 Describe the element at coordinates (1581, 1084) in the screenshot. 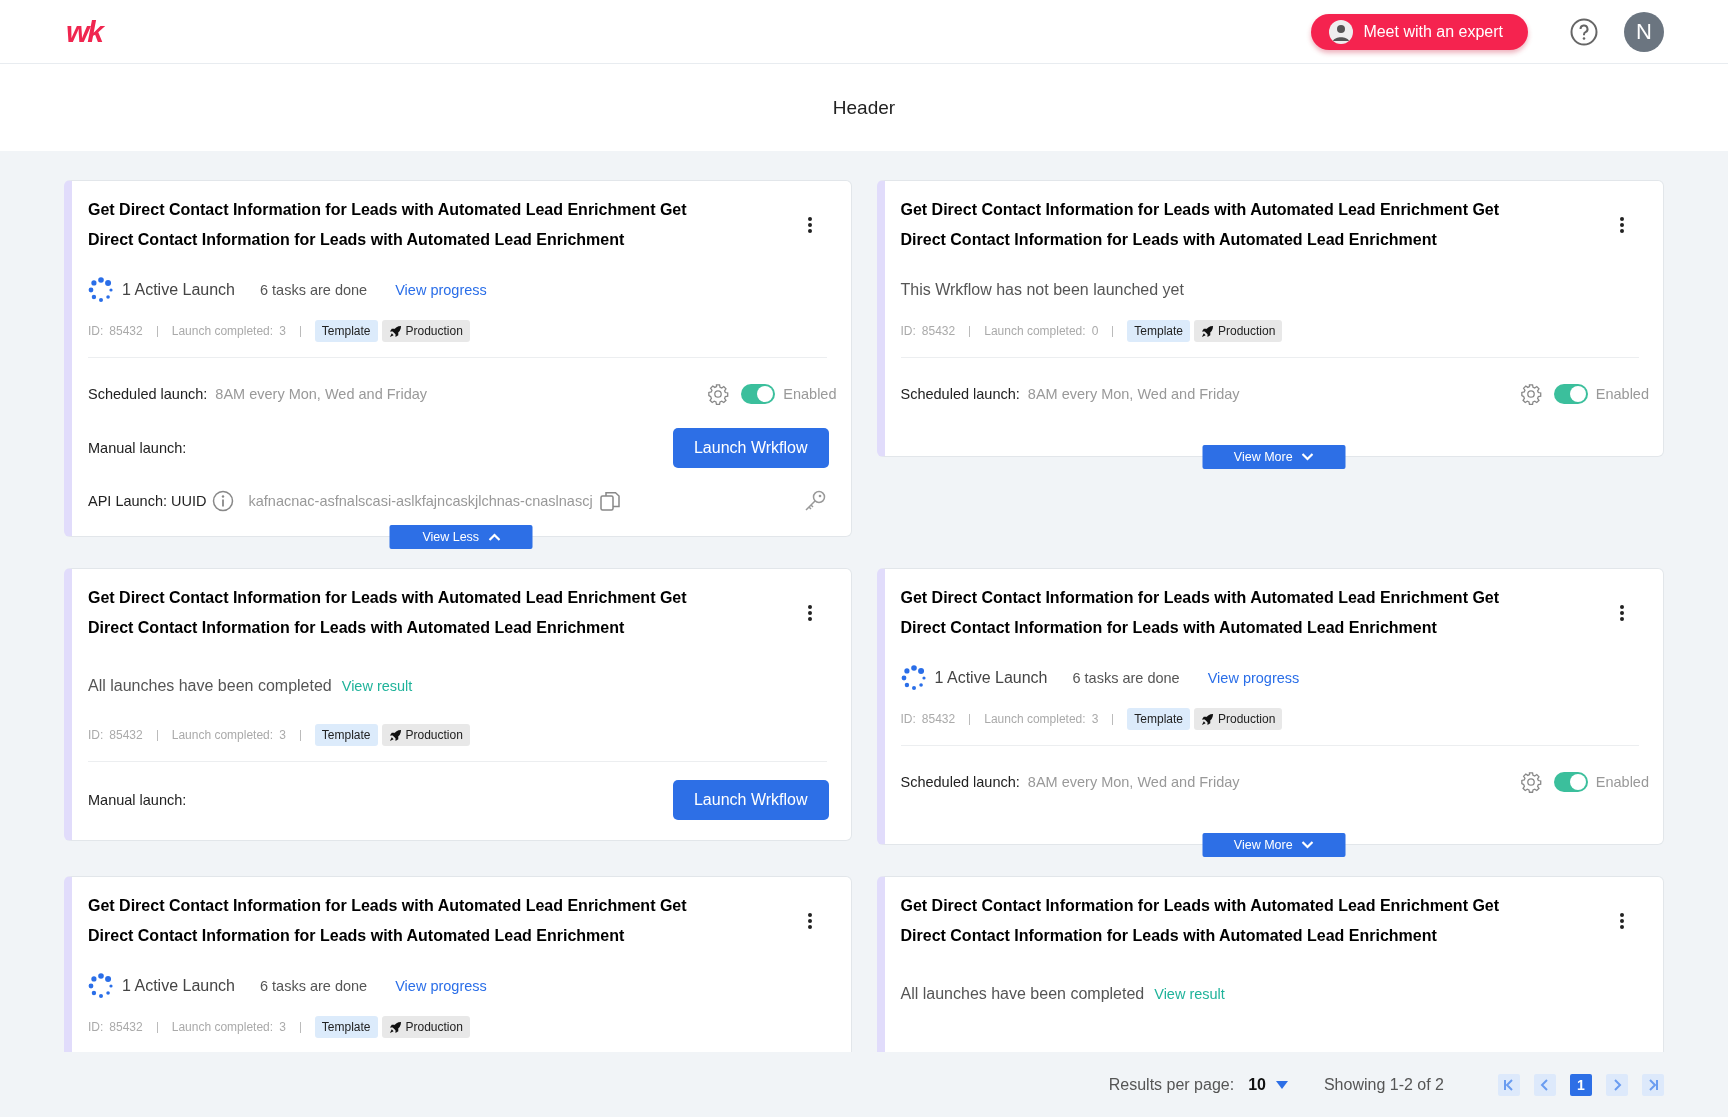

I see `page-button: 1` at that location.